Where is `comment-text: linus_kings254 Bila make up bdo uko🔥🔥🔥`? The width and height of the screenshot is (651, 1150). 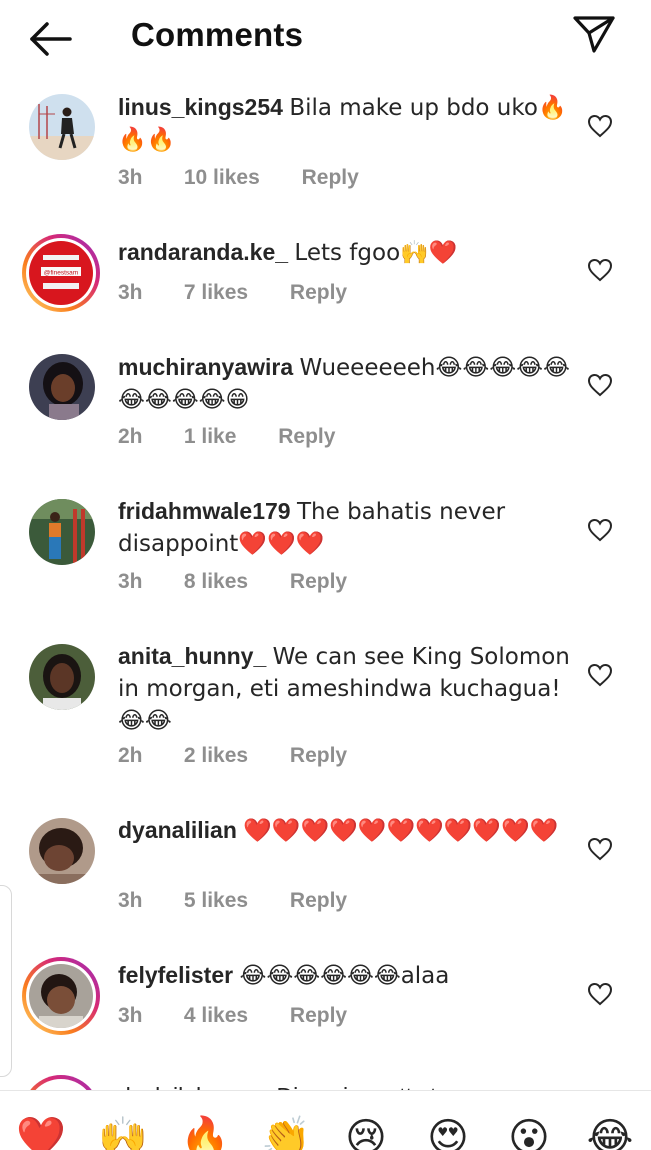
comment-text: linus_kings254 Bila make up bdo uko🔥🔥🔥 is located at coordinates (344, 124).